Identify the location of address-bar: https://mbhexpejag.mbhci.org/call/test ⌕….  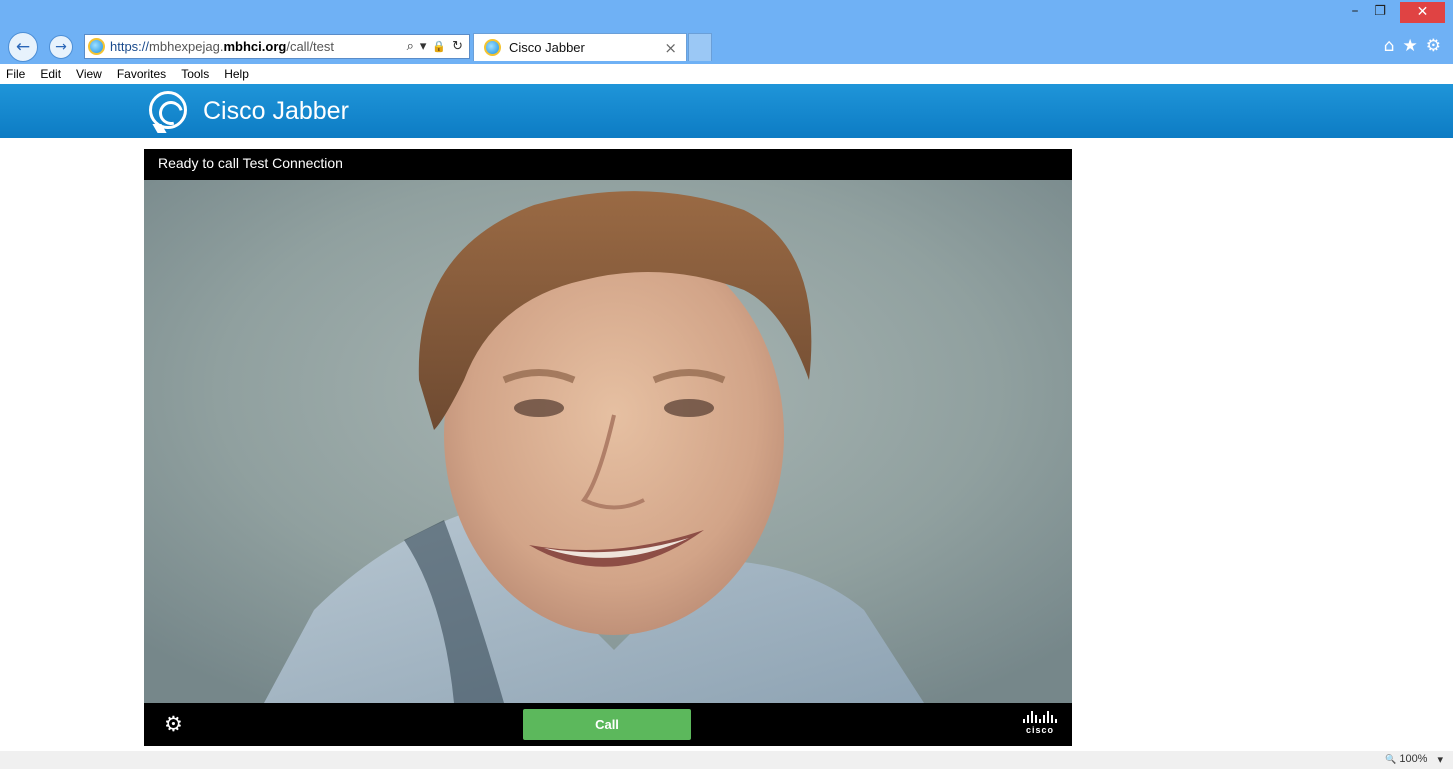
(277, 46).